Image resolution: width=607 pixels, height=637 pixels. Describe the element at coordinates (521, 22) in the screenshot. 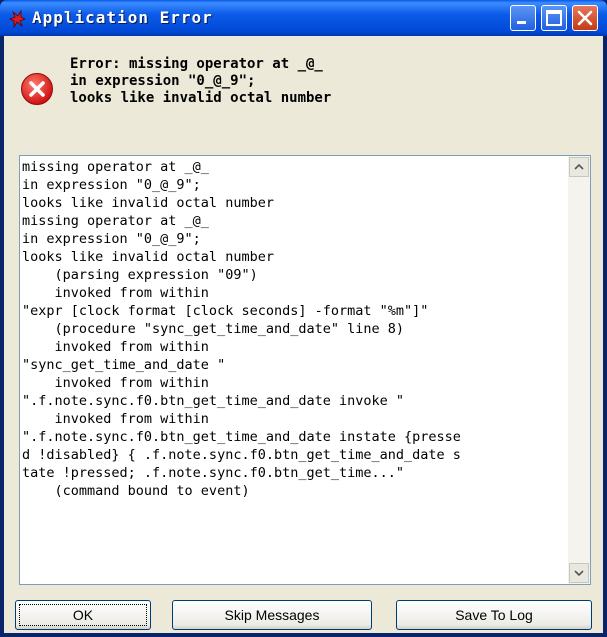

I see `minimize-icon` at that location.